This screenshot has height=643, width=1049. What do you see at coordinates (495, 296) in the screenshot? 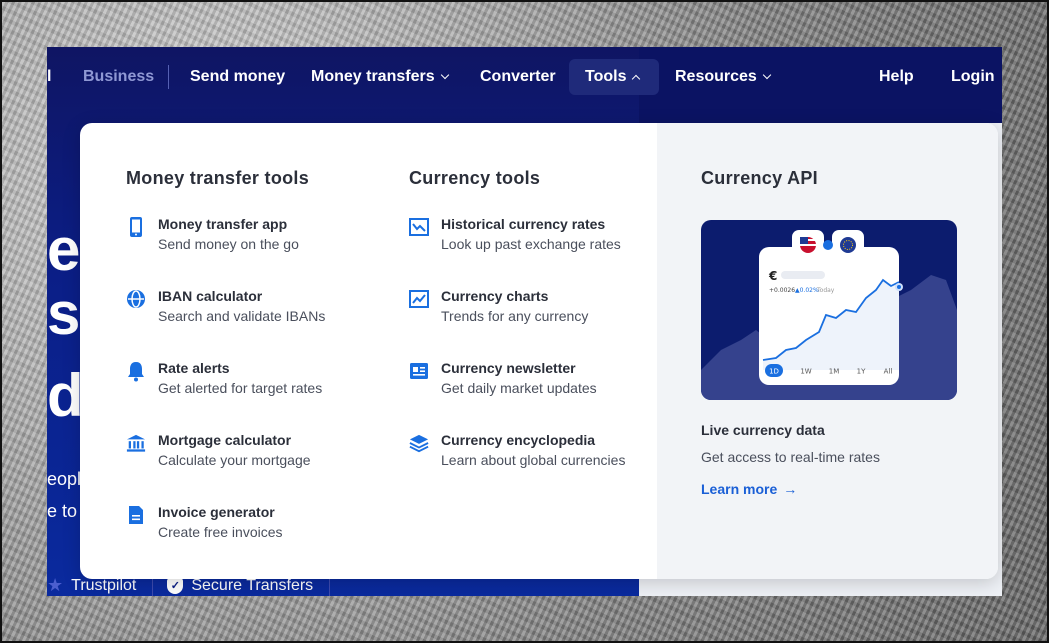
I see `tool-title: Currency charts` at bounding box center [495, 296].